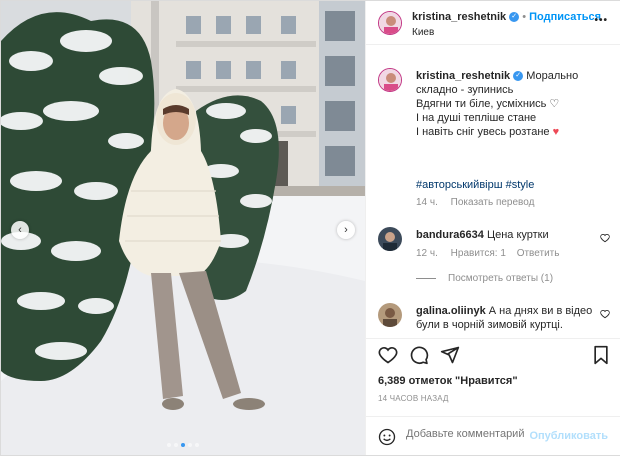  What do you see at coordinates (419, 355) in the screenshot?
I see `comment-icon` at bounding box center [419, 355].